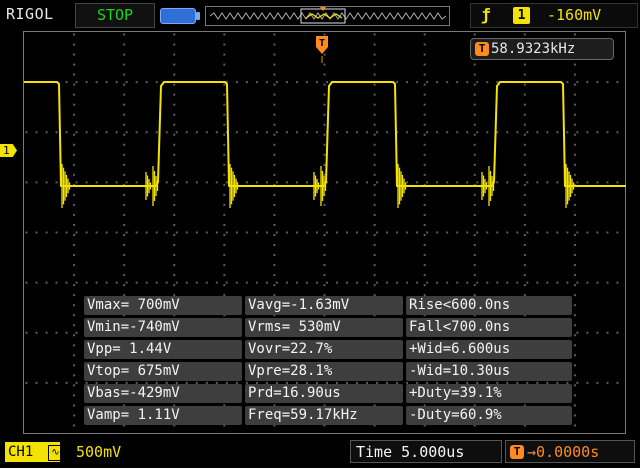 The height and width of the screenshot is (468, 640). I want to click on measurement-cell: Rise<600.0ns, so click(489, 305).